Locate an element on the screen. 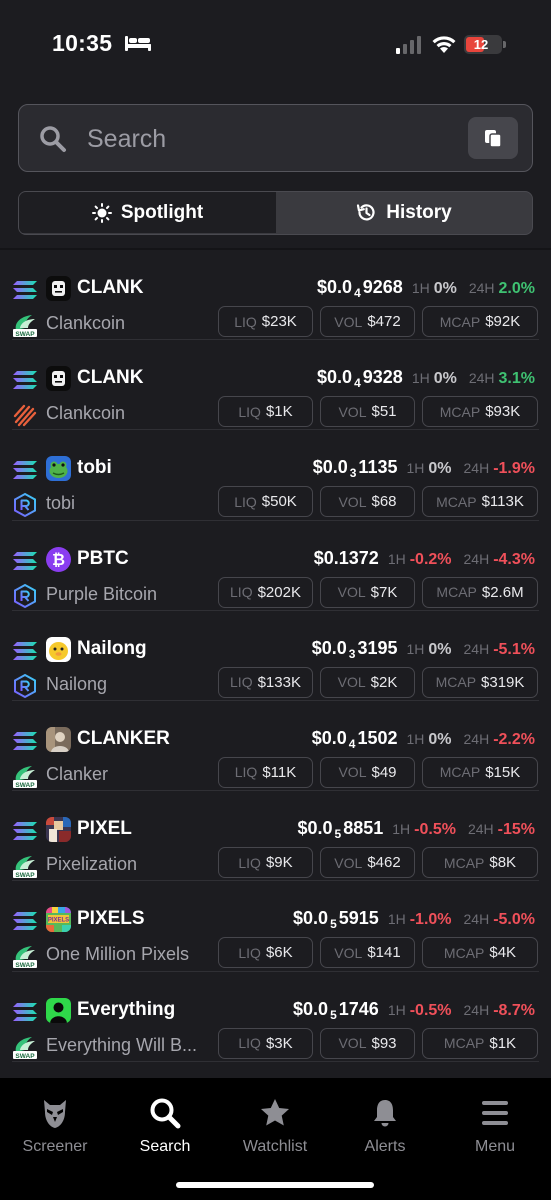 This screenshot has width=551, height=1200. tab-watchlist-label: Watchlist is located at coordinates (275, 1146).